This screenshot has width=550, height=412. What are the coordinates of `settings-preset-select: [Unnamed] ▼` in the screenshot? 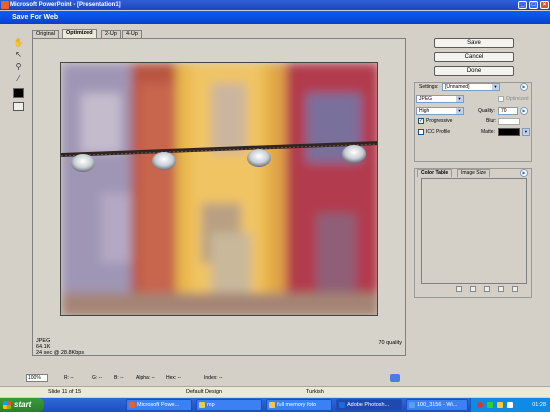 It's located at (471, 87).